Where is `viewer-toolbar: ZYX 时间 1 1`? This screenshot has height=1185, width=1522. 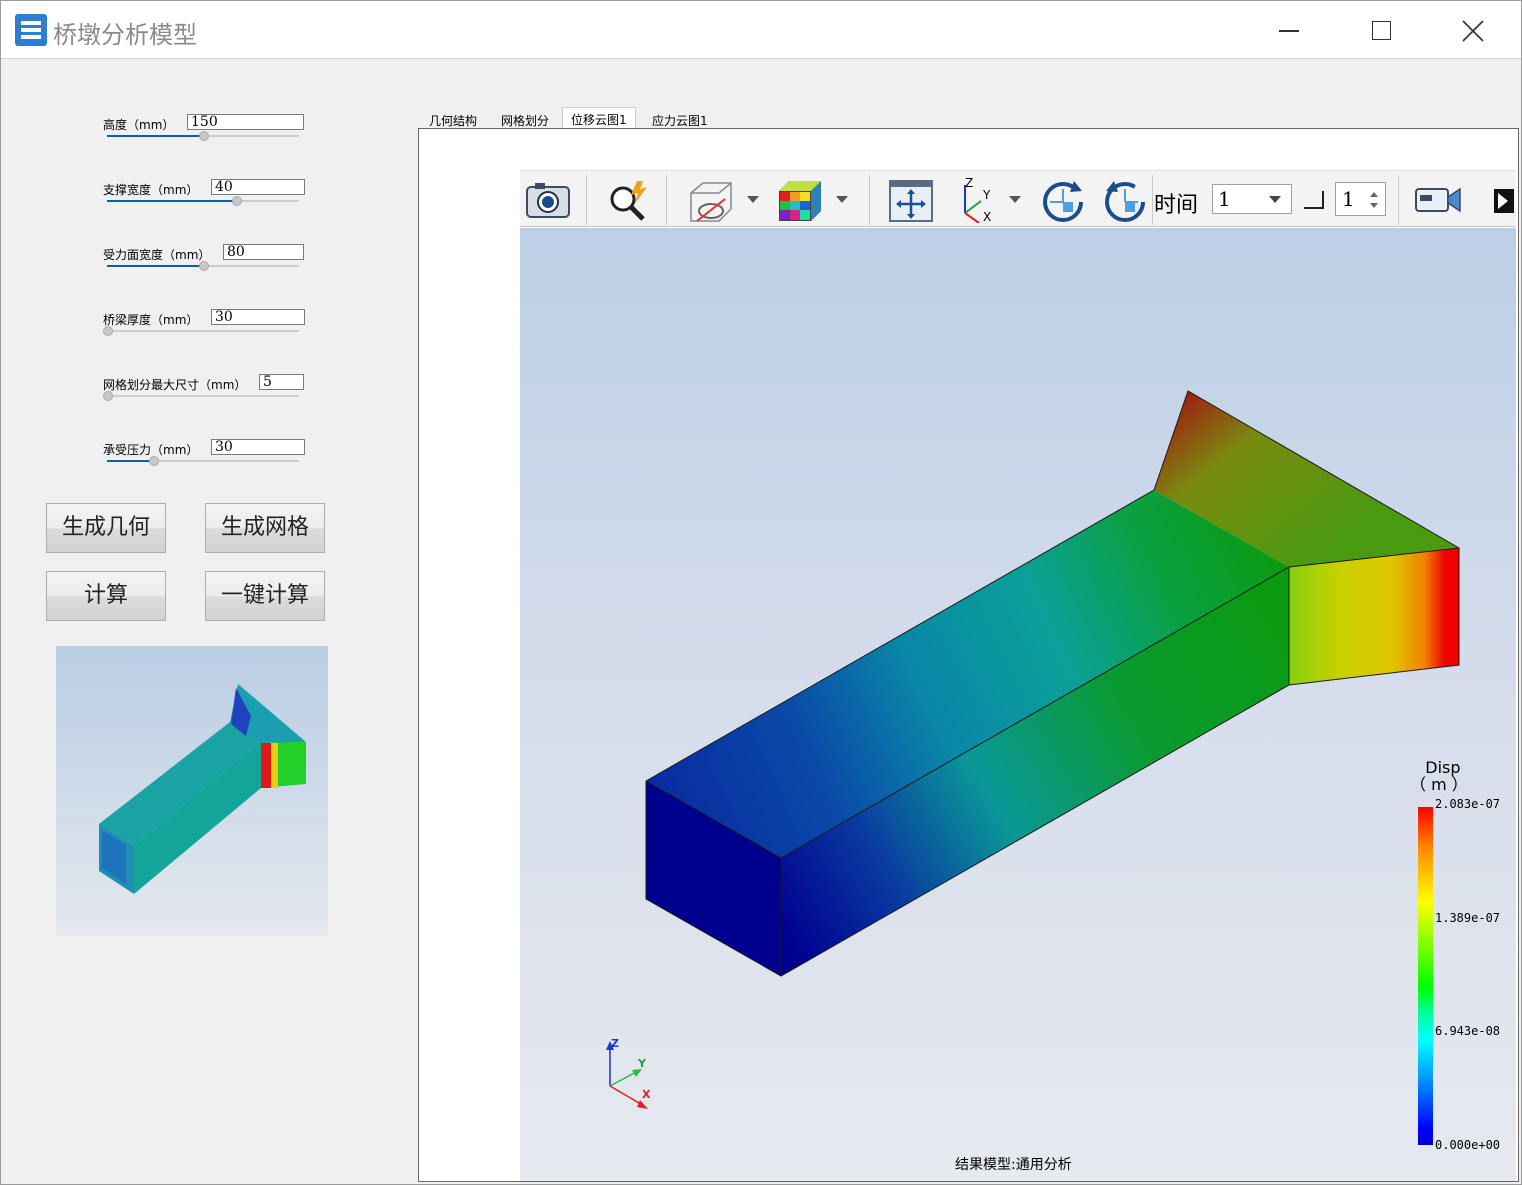
viewer-toolbar: ZYX 时间 1 1 is located at coordinates (1018, 198).